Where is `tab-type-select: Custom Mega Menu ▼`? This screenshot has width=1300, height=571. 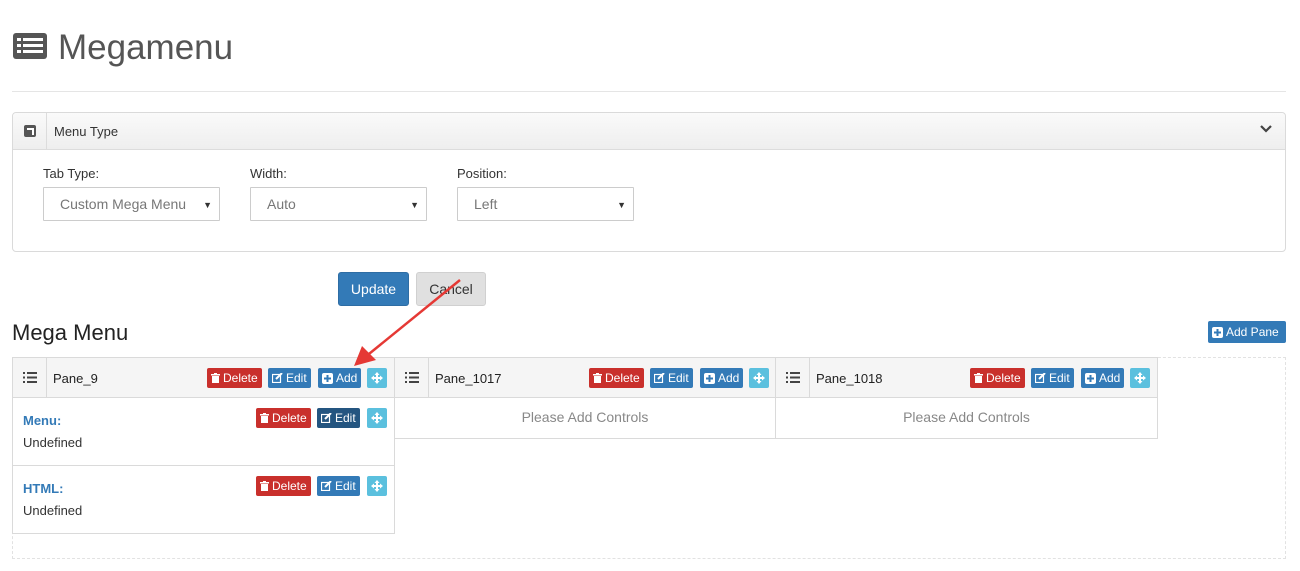 tab-type-select: Custom Mega Menu ▼ is located at coordinates (131, 204).